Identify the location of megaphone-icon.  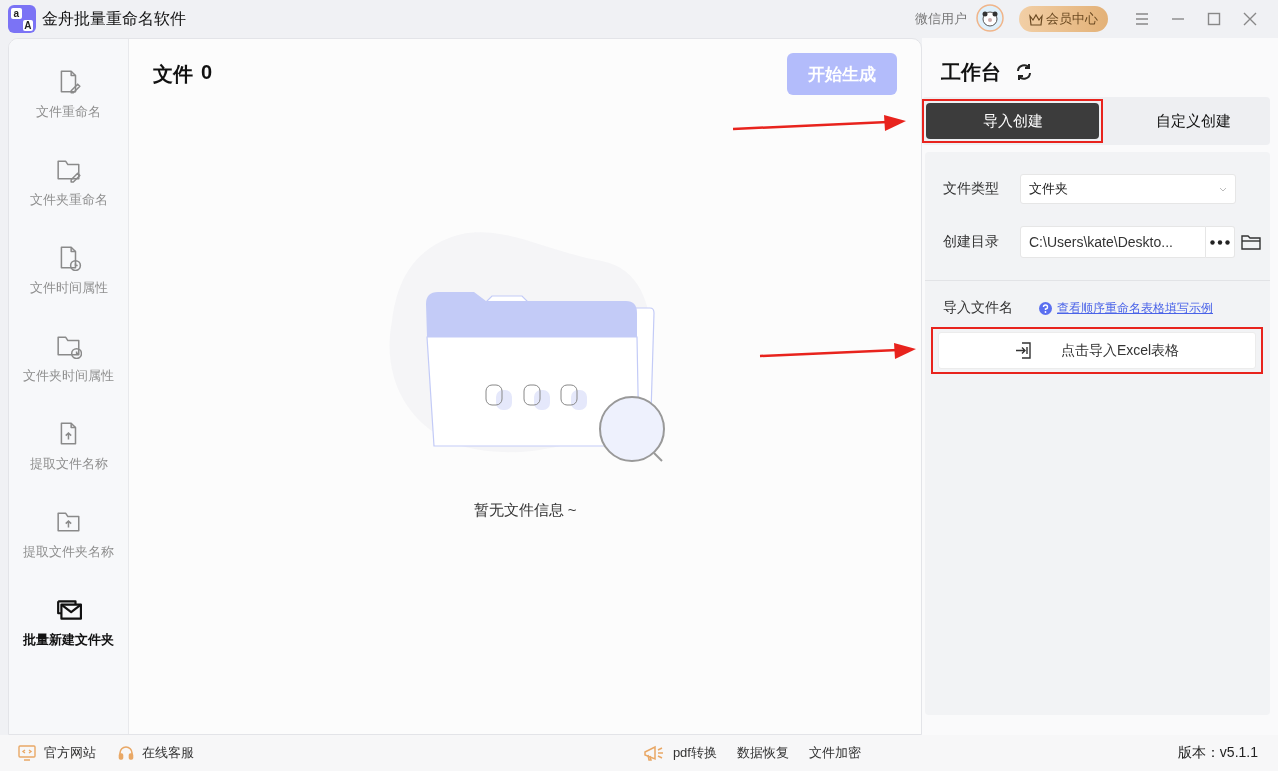
(653, 753).